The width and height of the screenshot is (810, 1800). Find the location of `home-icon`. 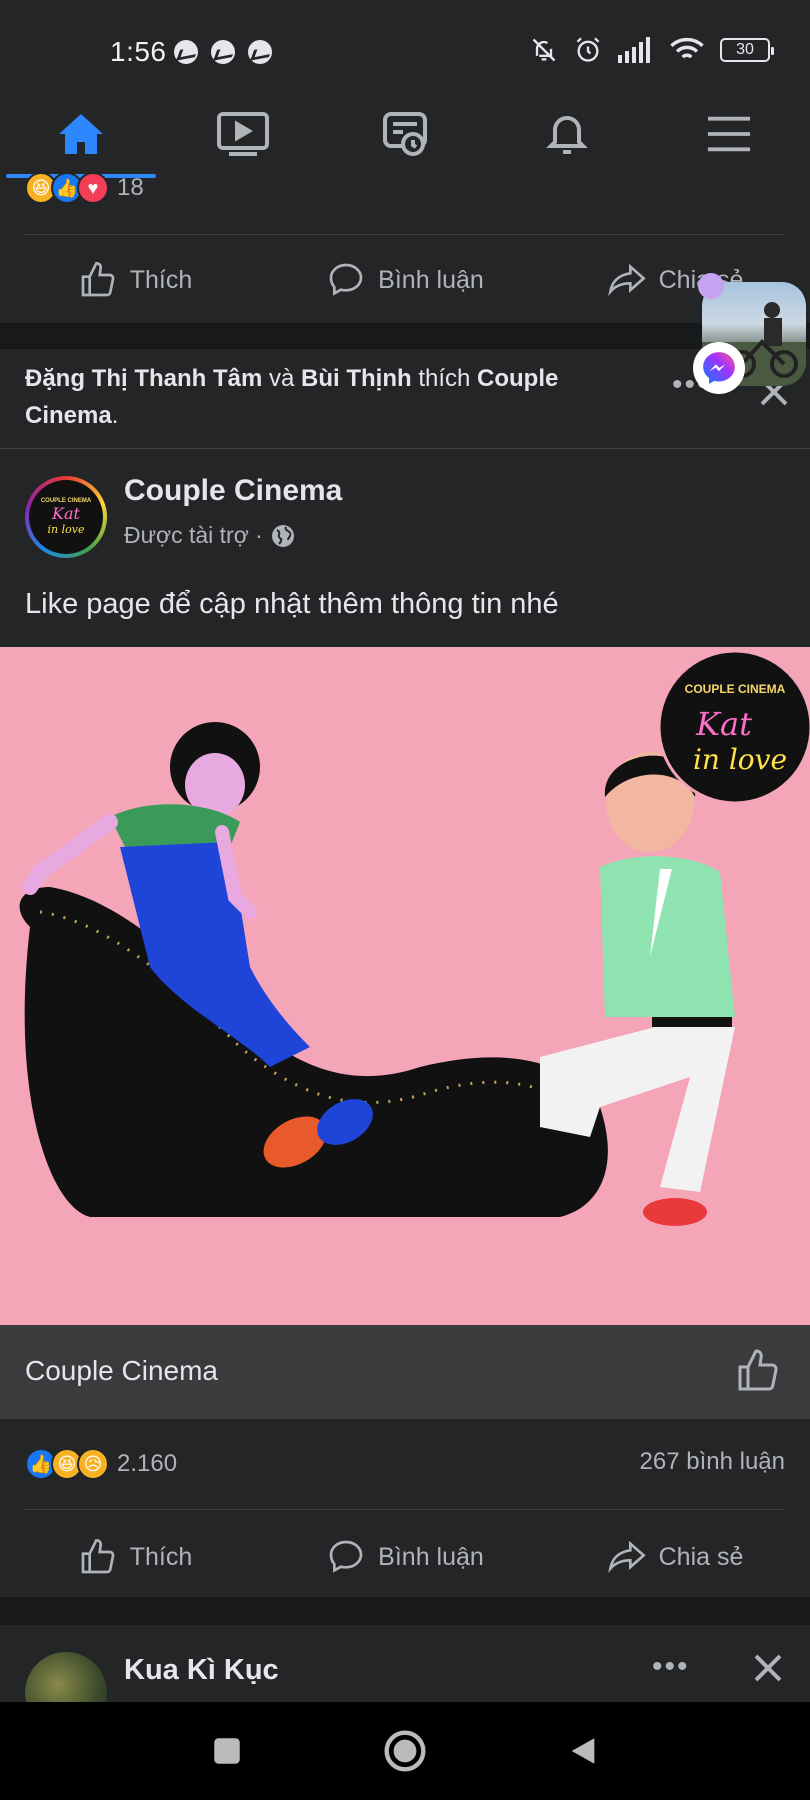

home-icon is located at coordinates (81, 134).